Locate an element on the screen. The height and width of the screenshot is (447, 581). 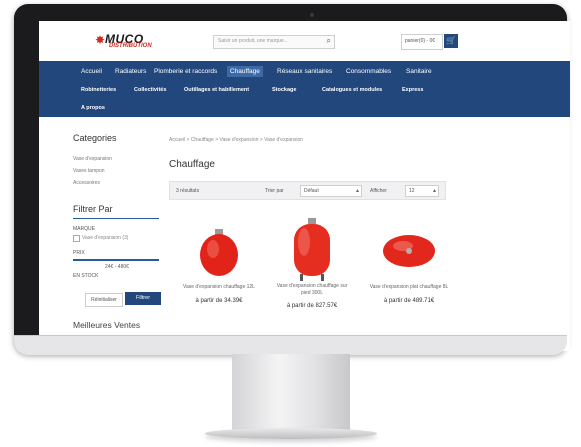
per-page-value: 12 is located at coordinates (412, 191).